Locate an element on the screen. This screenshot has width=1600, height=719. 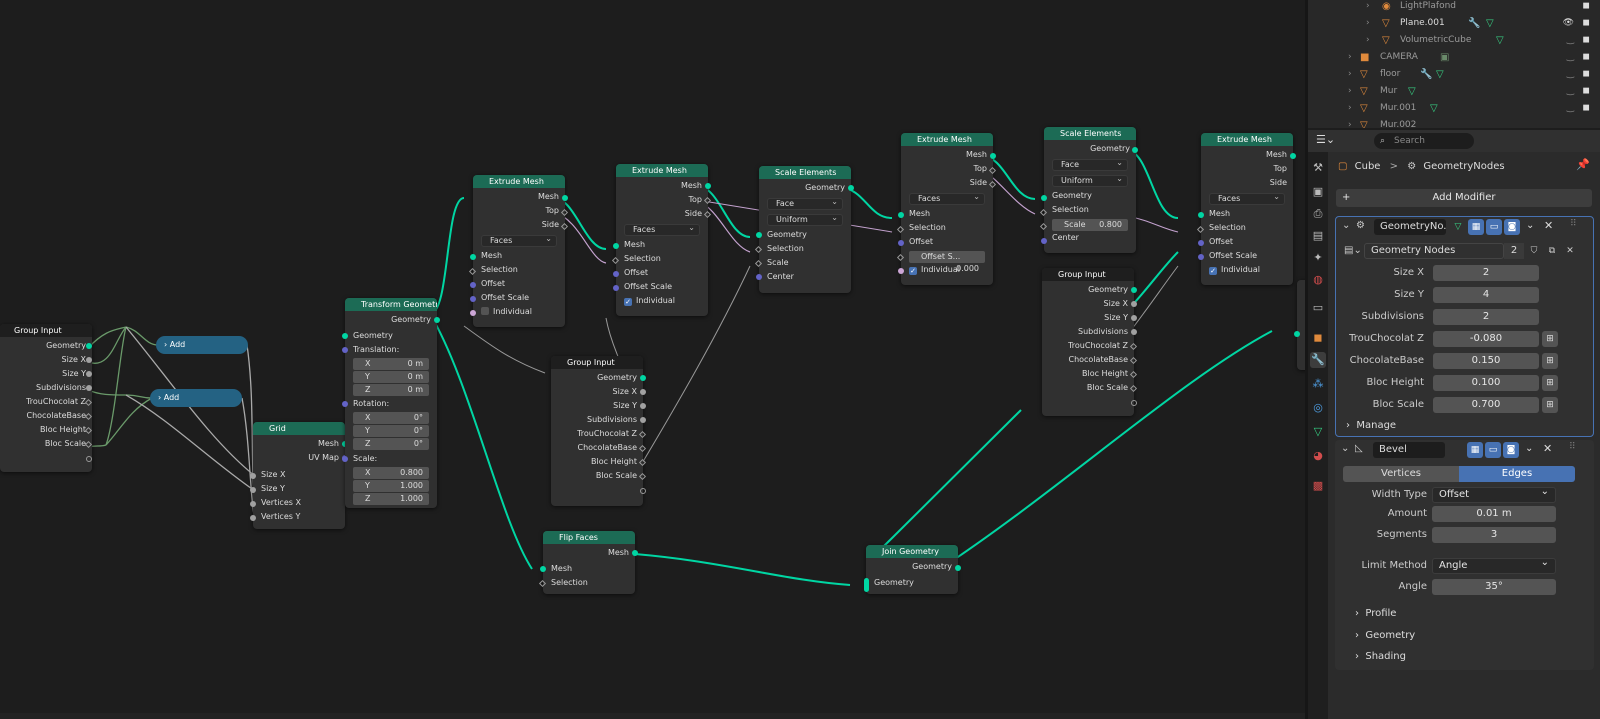
param-trouchocolat-z: -0.080 is located at coordinates (1486, 339).